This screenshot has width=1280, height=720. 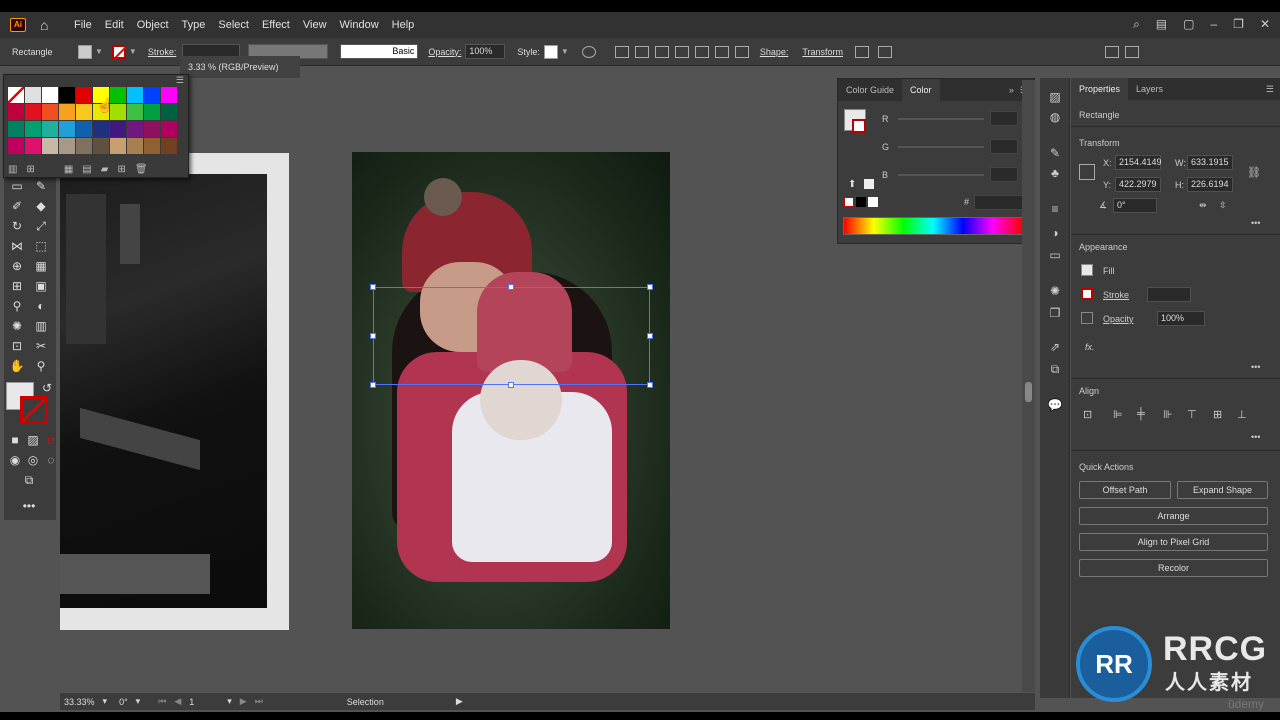 I want to click on opacity-label: Opacity:, so click(x=444, y=52).